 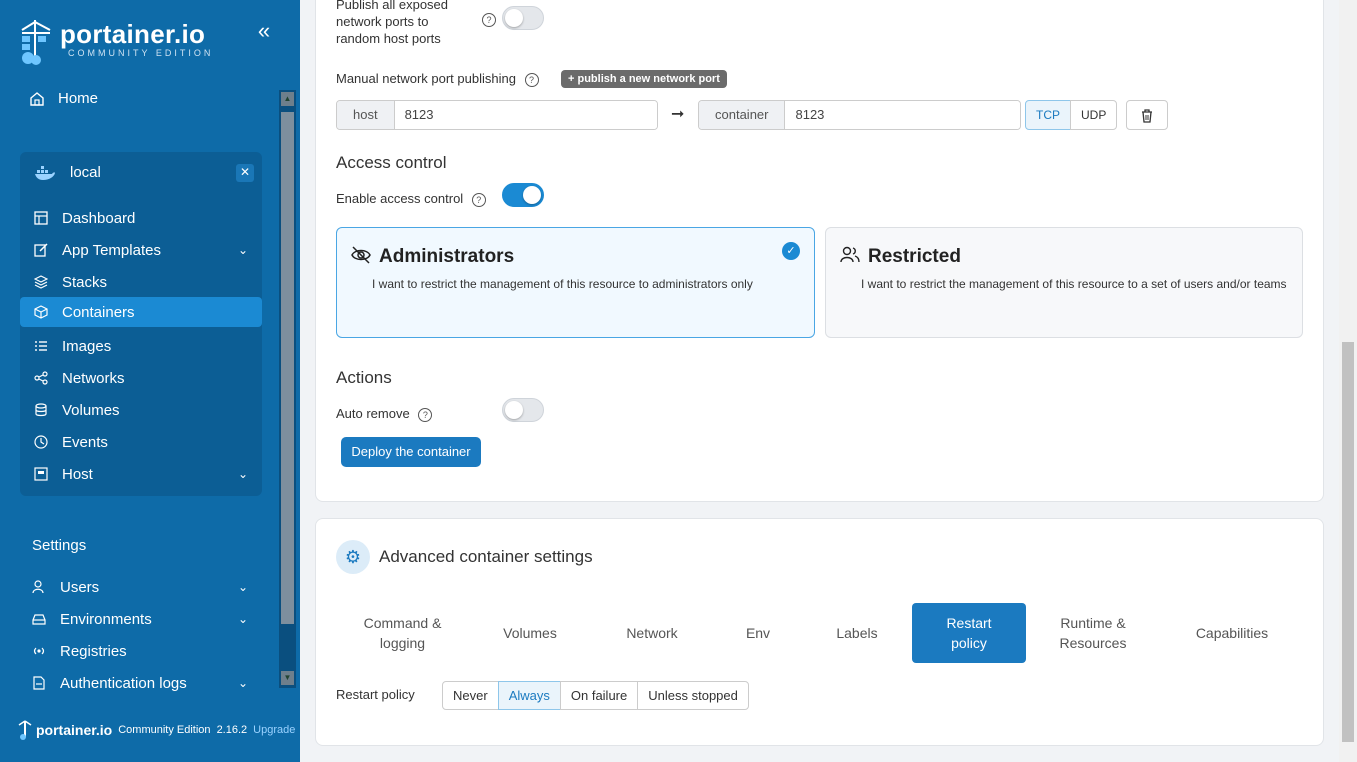 I want to click on sidebar-item-home: Home, so click(x=64, y=98).